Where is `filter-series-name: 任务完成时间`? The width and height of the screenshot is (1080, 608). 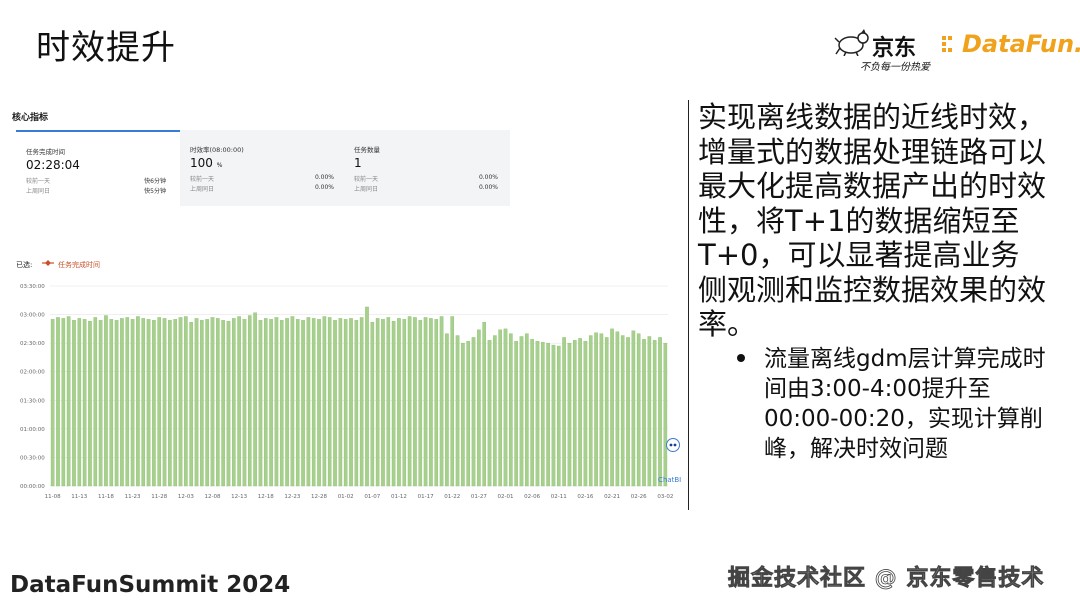
filter-series-name: 任务完成时间 is located at coordinates (79, 265).